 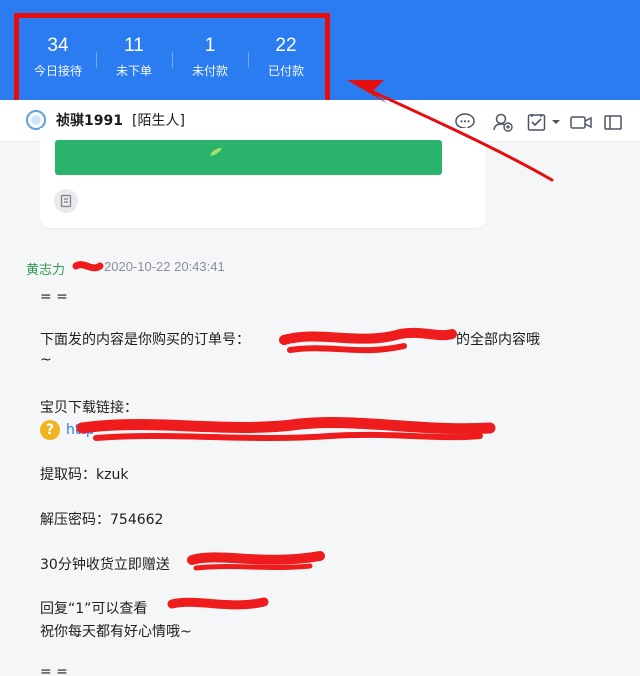 What do you see at coordinates (556, 122) in the screenshot?
I see `chevron-down-icon` at bounding box center [556, 122].